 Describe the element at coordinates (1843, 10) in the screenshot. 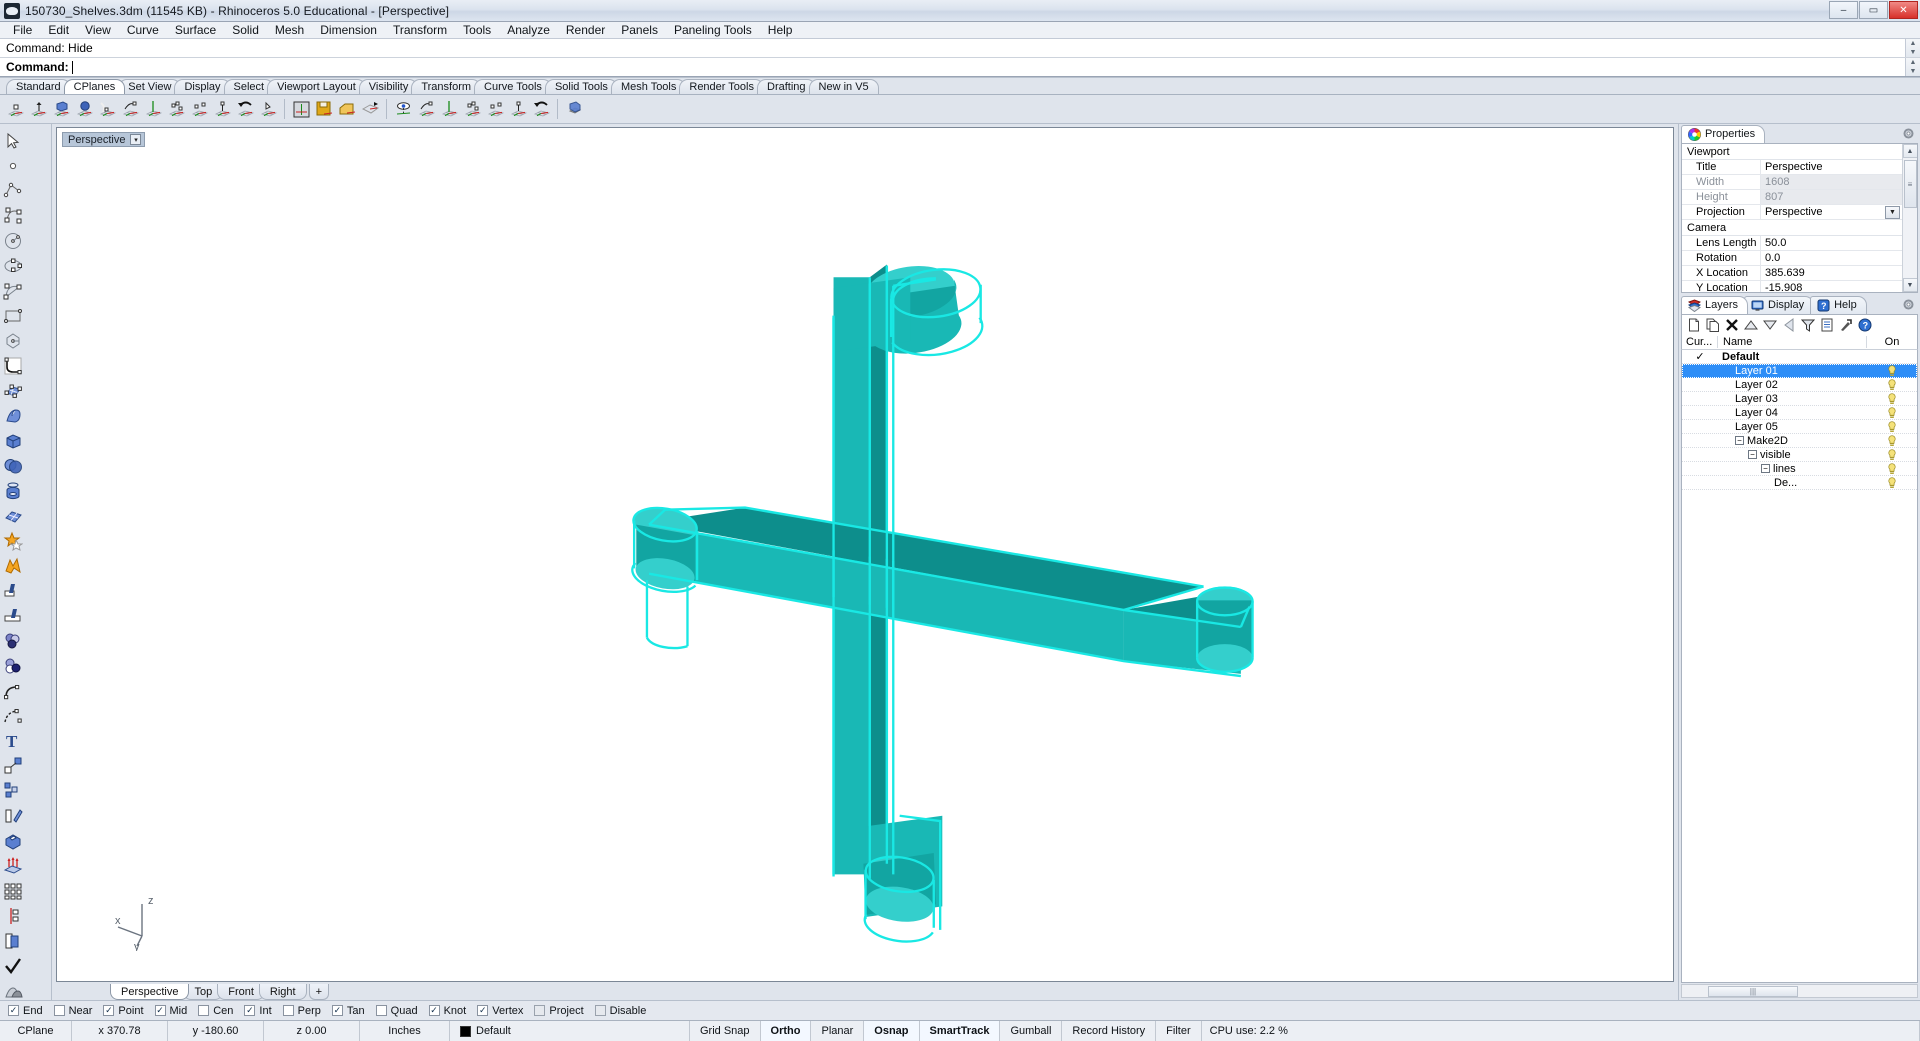

I see `minimize-button: –` at that location.